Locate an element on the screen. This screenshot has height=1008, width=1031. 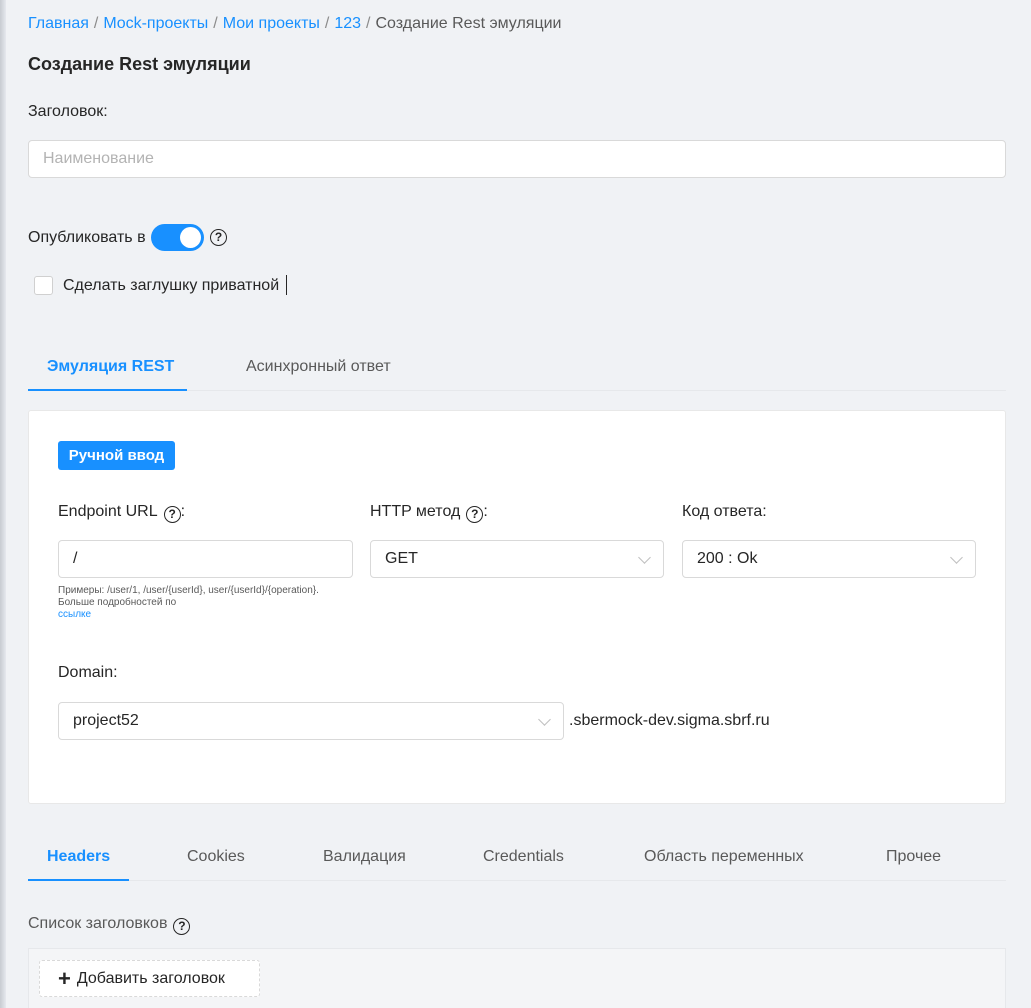
title-label: Заголовок: is located at coordinates (68, 111).